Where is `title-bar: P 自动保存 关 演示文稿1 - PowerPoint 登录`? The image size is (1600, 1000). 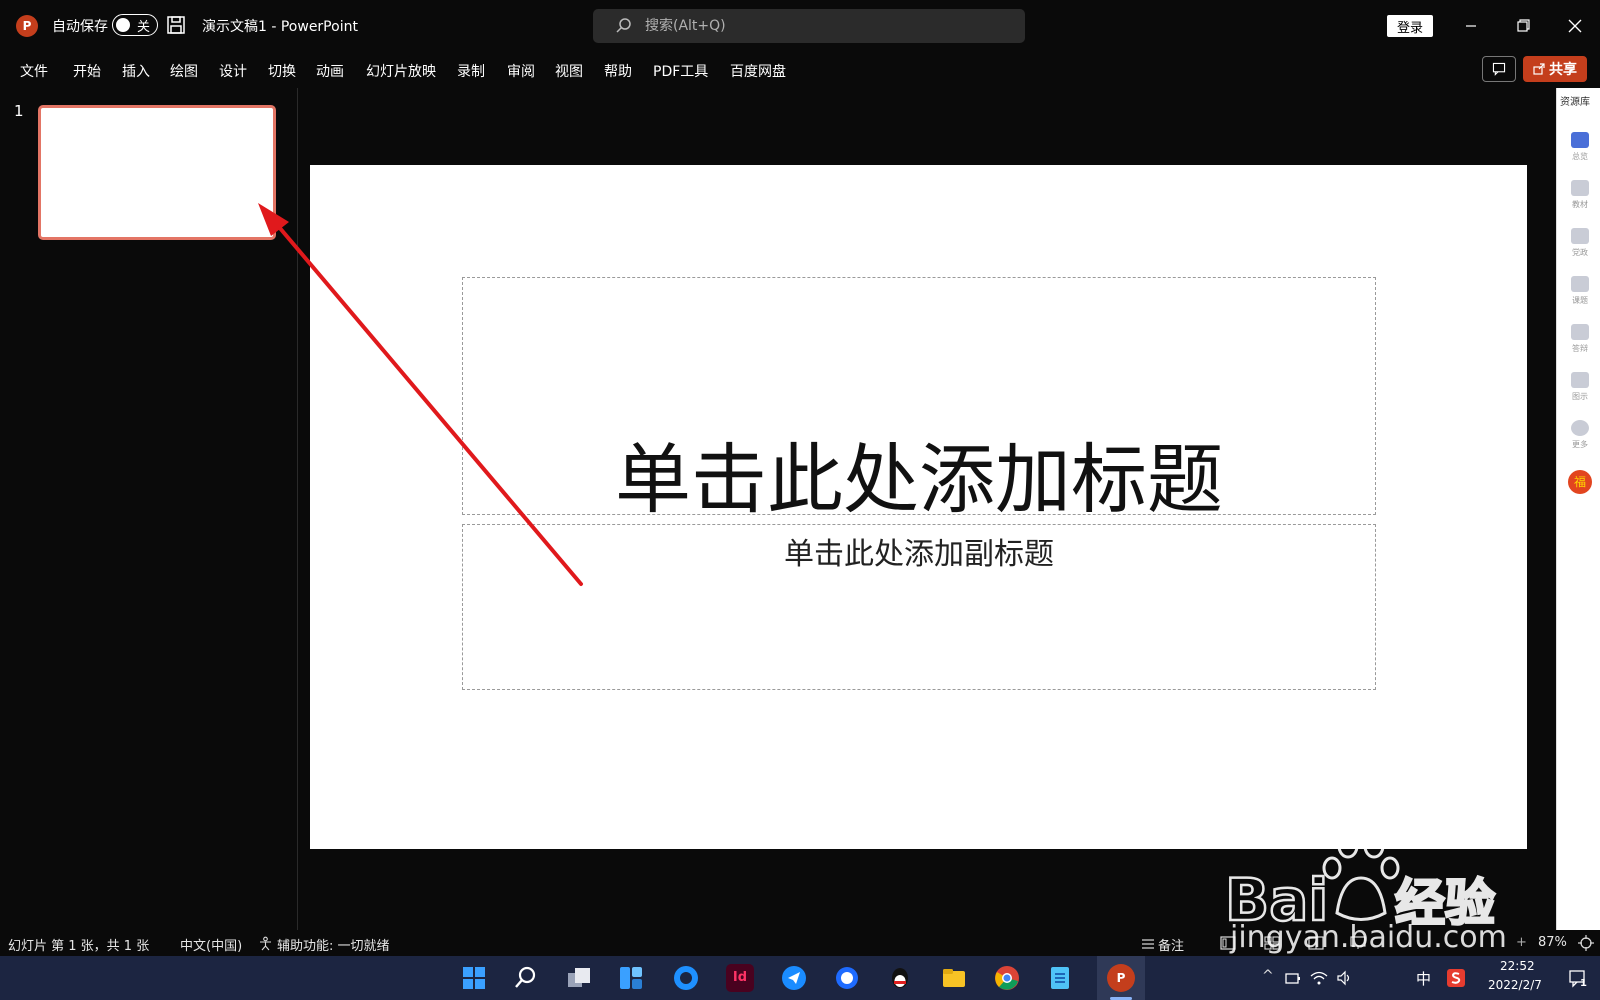 title-bar: P 自动保存 关 演示文稿1 - PowerPoint 登录 is located at coordinates (800, 26).